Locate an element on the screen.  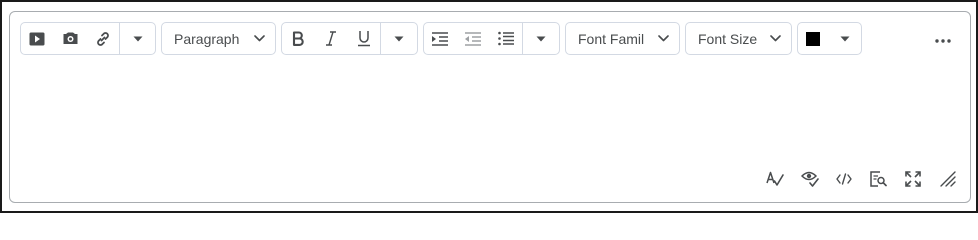
text-color-picker is located at coordinates (829, 38).